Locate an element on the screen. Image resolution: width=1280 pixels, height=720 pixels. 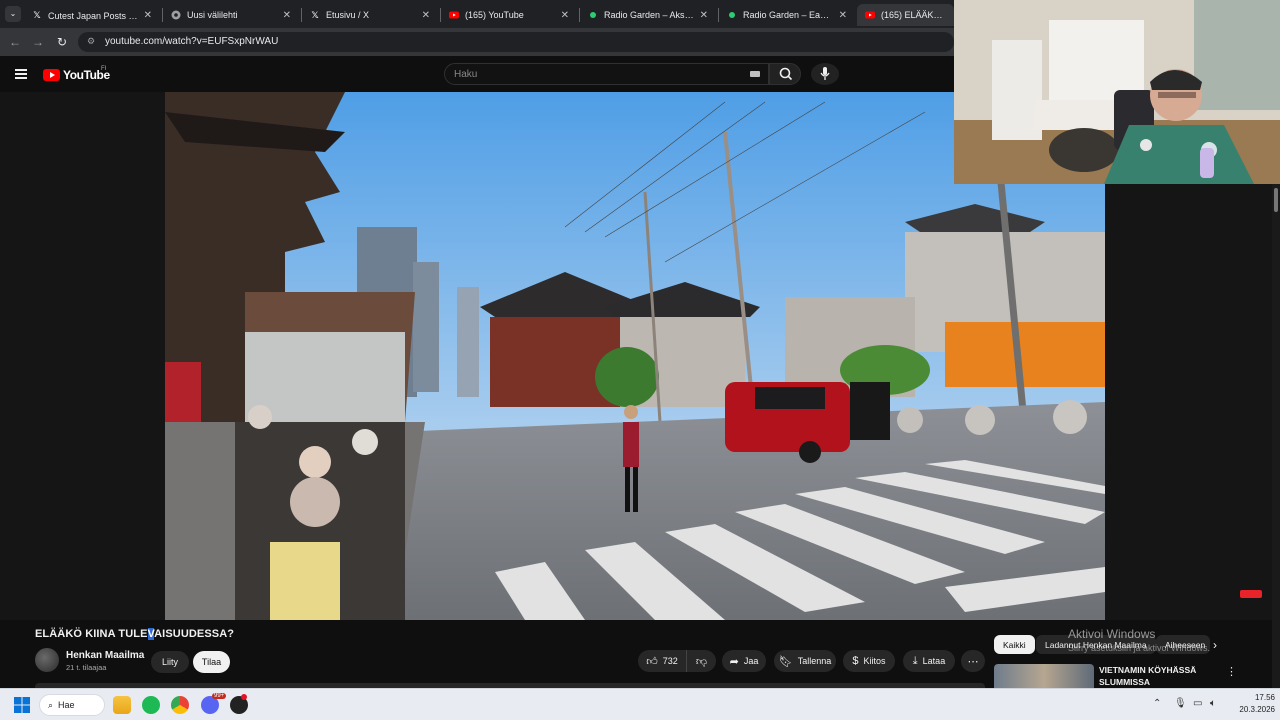
tab-label: Etusivu / X is located at coordinates (348, 15).